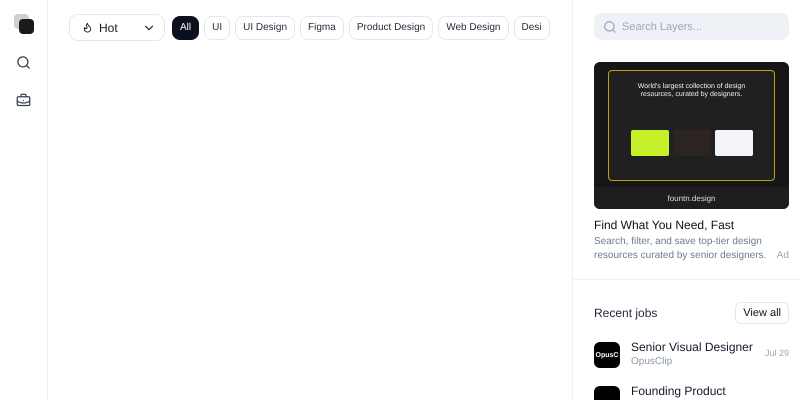 The width and height of the screenshot is (800, 400). What do you see at coordinates (626, 313) in the screenshot?
I see `section-title: Recent jobs` at bounding box center [626, 313].